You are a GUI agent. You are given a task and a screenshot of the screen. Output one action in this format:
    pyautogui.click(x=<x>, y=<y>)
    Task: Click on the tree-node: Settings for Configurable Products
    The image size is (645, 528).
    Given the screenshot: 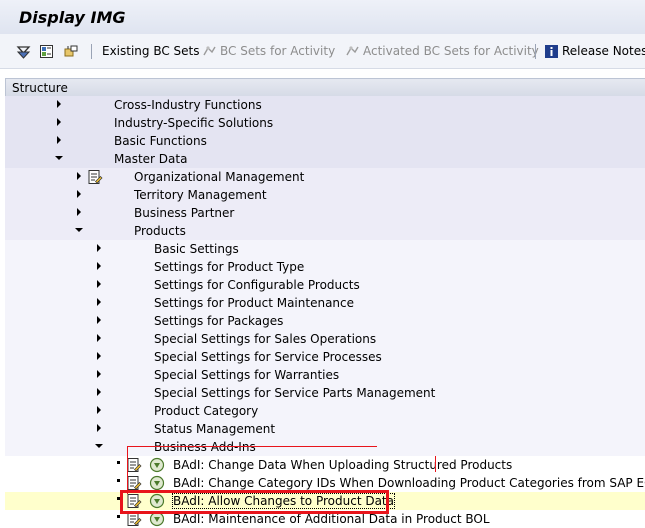 What is the action you would take?
    pyautogui.click(x=325, y=285)
    